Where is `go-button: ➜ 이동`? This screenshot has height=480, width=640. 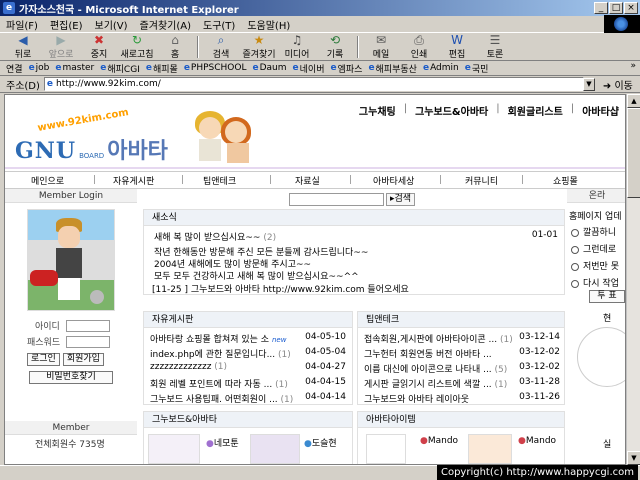 go-button: ➜ 이동 is located at coordinates (618, 84).